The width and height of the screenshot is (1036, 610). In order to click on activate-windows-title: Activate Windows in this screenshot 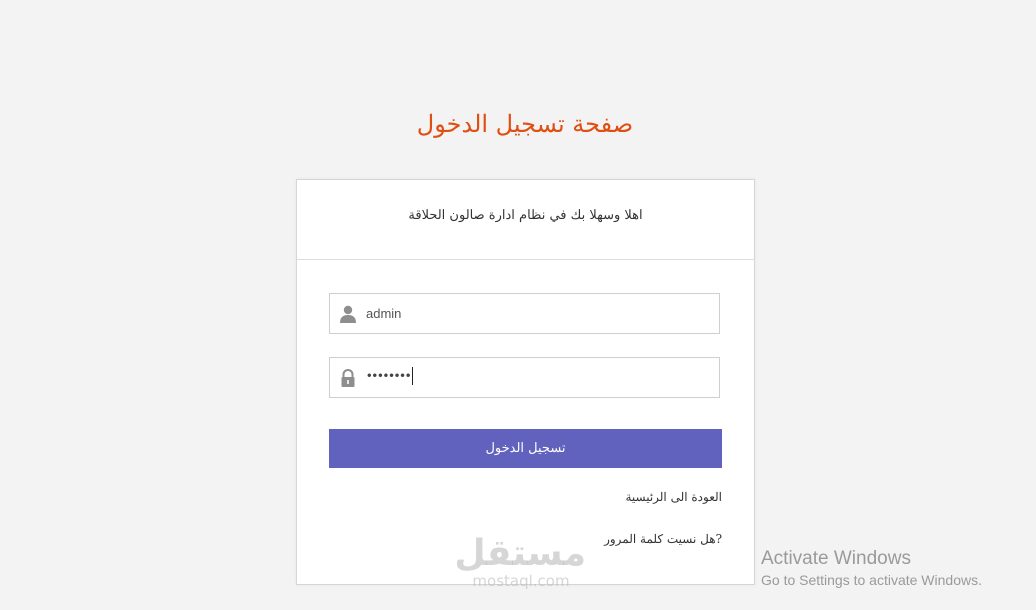, I will do `click(836, 558)`.